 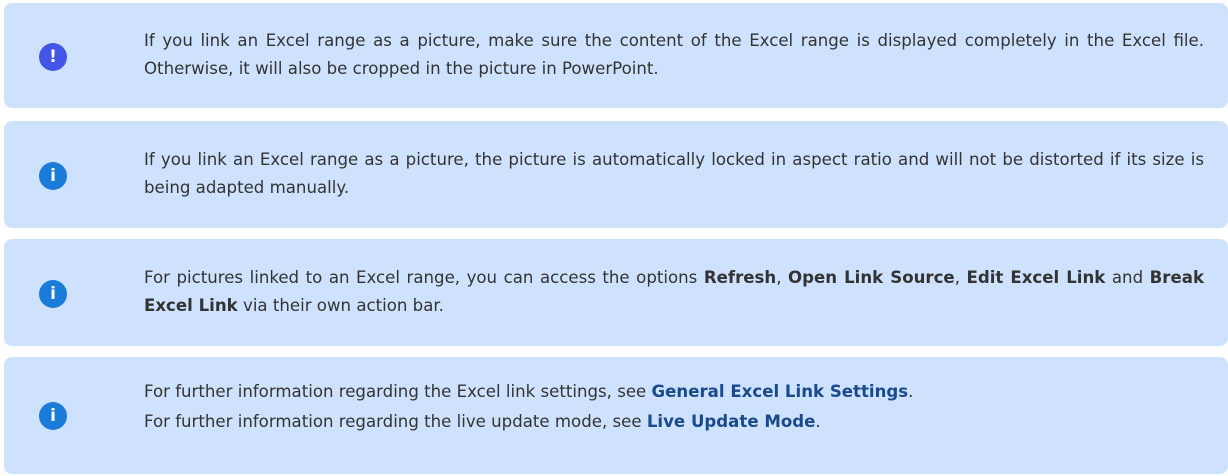 I want to click on option-open-link-source: Open Link Source, so click(x=871, y=277).